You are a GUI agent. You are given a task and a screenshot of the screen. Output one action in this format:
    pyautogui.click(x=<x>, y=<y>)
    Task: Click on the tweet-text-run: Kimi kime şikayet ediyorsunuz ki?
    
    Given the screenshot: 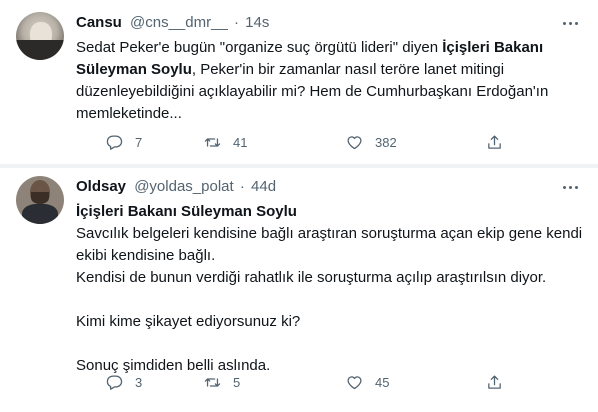 What is the action you would take?
    pyautogui.click(x=188, y=321)
    